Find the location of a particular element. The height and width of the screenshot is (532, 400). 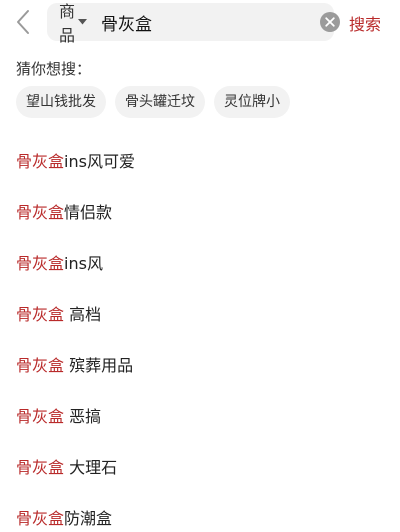

search-header: 商品 搜索 is located at coordinates (200, 23).